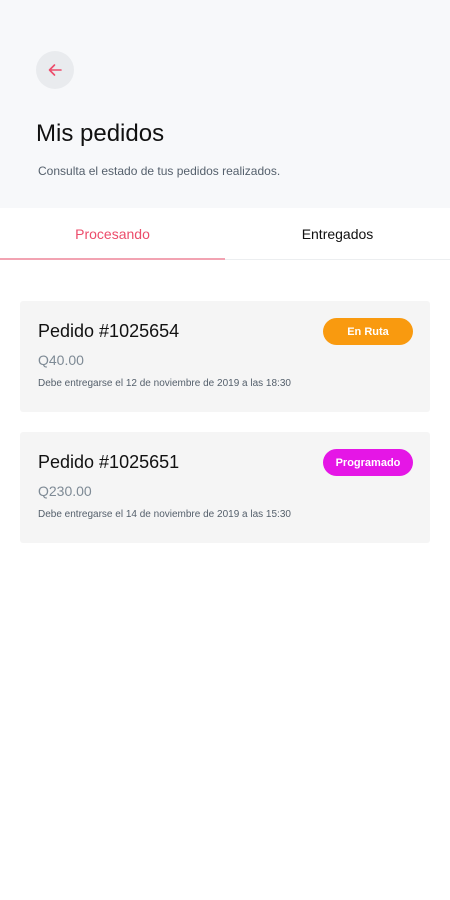 Image resolution: width=450 pixels, height=900 pixels. What do you see at coordinates (112, 259) in the screenshot?
I see `active-tab-indicator` at bounding box center [112, 259].